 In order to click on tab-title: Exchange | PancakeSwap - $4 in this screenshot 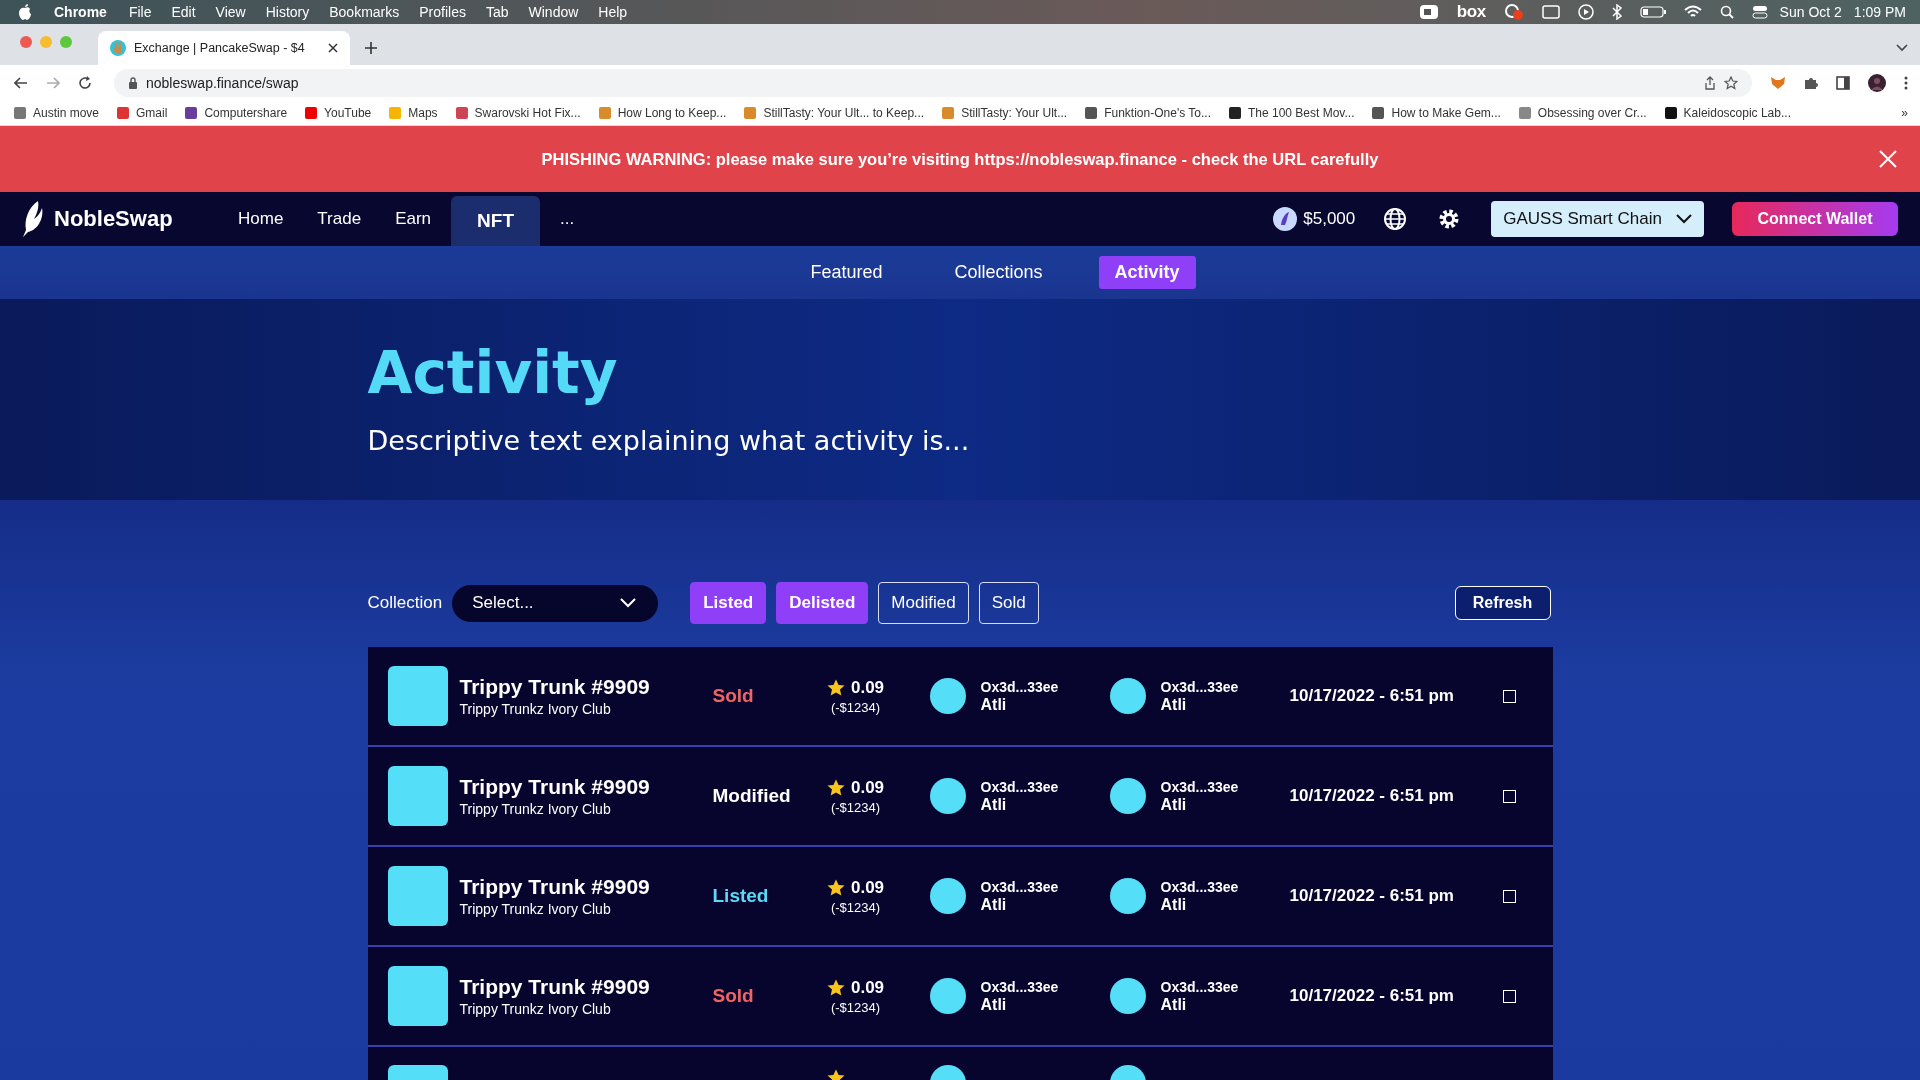, I will do `click(220, 48)`.